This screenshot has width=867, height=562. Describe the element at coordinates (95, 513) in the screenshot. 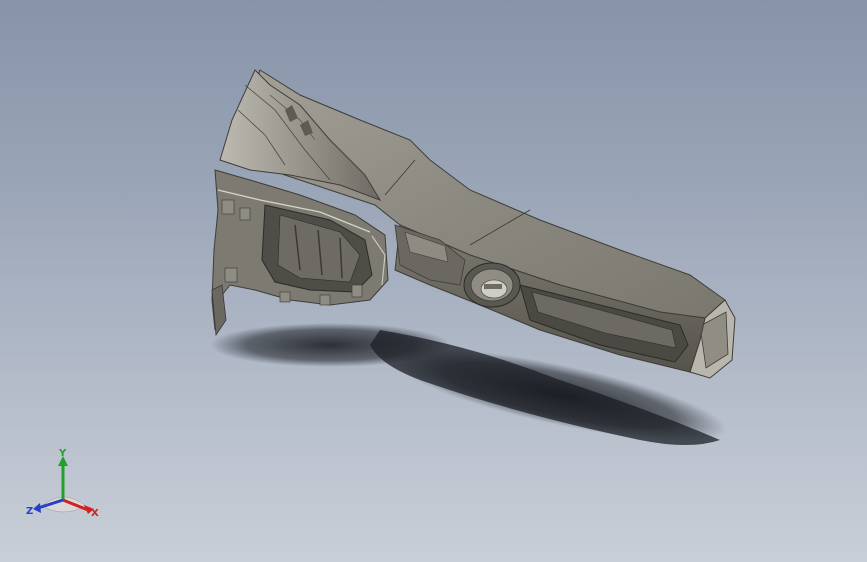

I see `x-axis-label: X` at that location.